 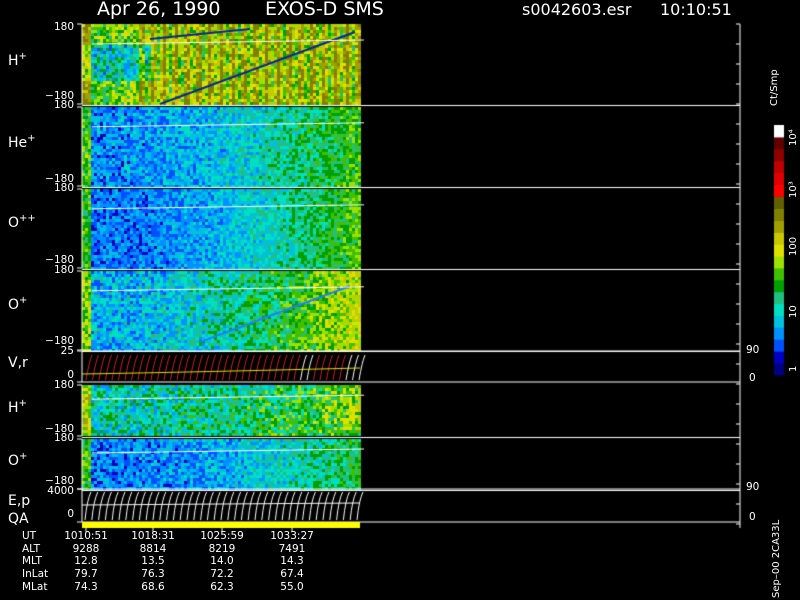 I want to click on time-axis-value: 79.7, so click(x=86, y=574).